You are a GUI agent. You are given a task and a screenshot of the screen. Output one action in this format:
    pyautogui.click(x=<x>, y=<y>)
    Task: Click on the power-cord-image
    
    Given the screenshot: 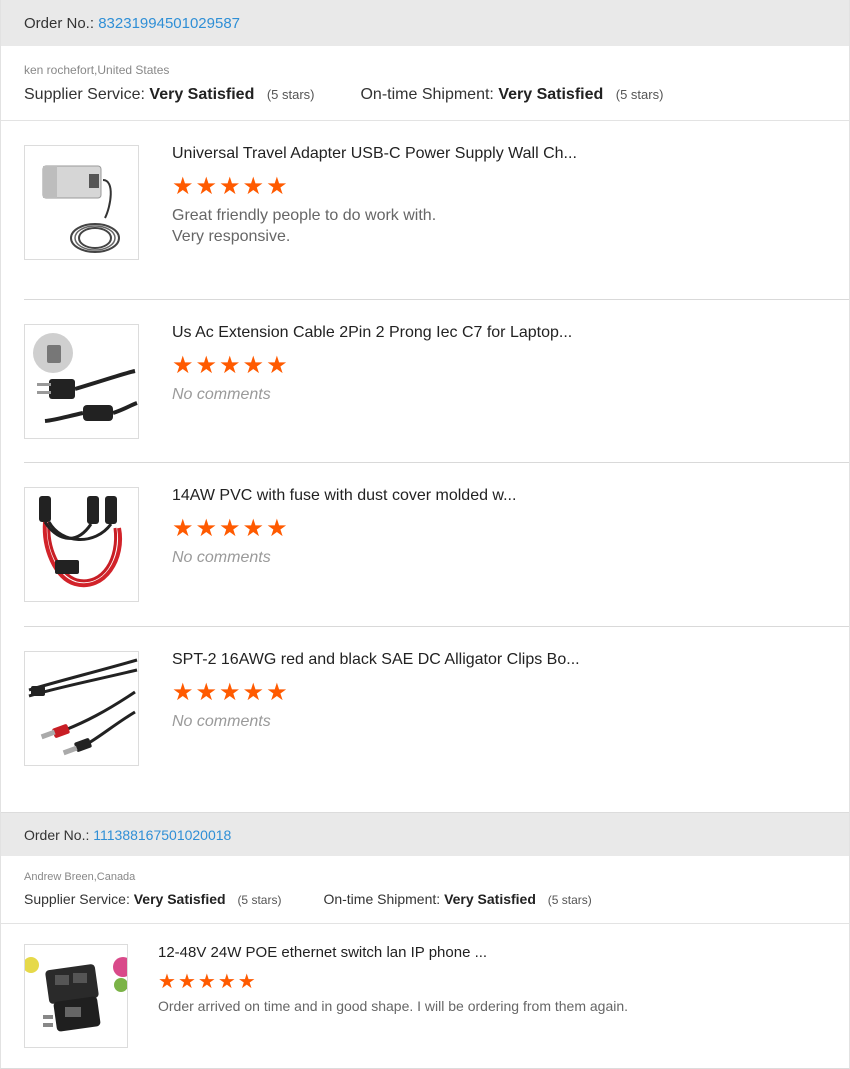 What is the action you would take?
    pyautogui.click(x=81, y=381)
    